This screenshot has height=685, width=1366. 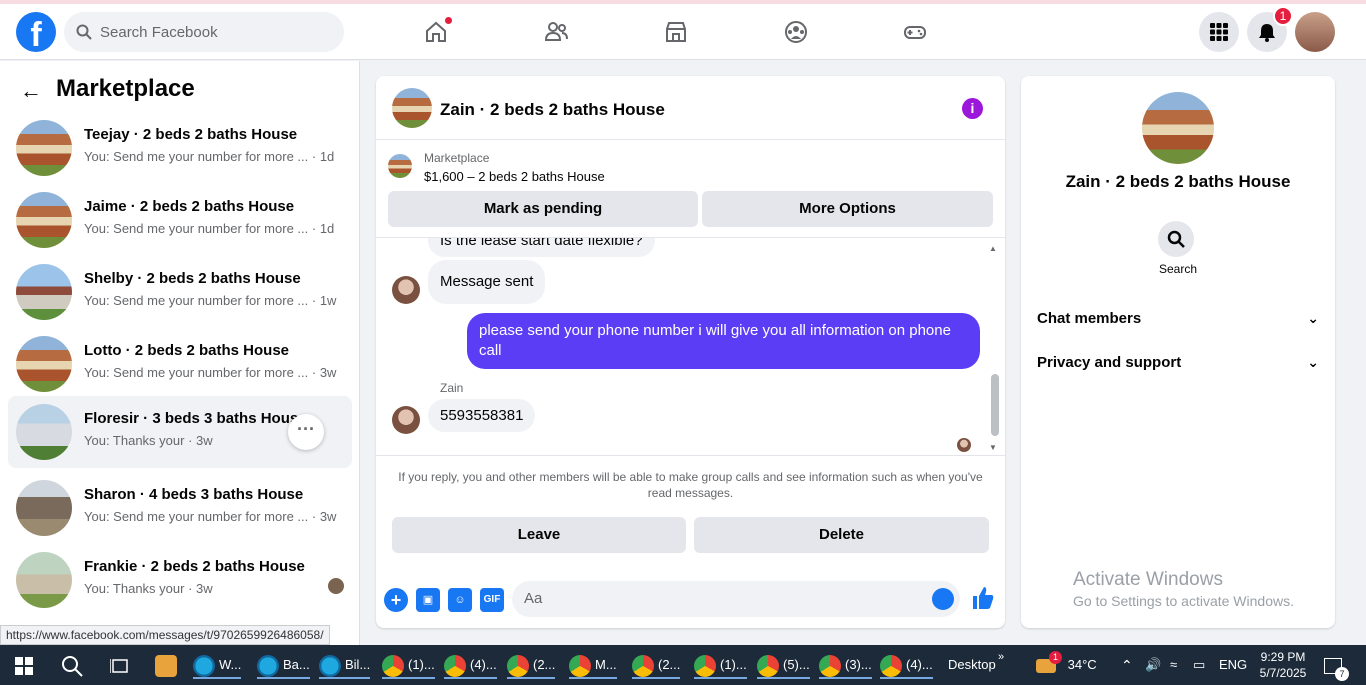 I want to click on info-icon: i, so click(x=972, y=108).